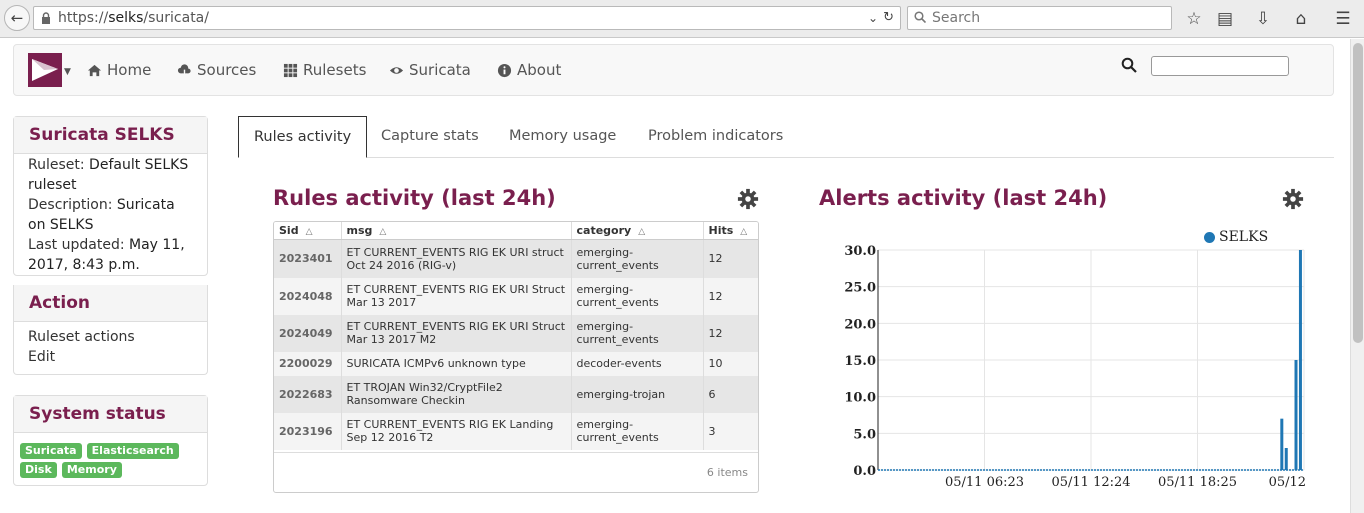 Image resolution: width=1364 pixels, height=513 pixels. What do you see at coordinates (860, 324) in the screenshot?
I see `y-tick-label: 20.0` at bounding box center [860, 324].